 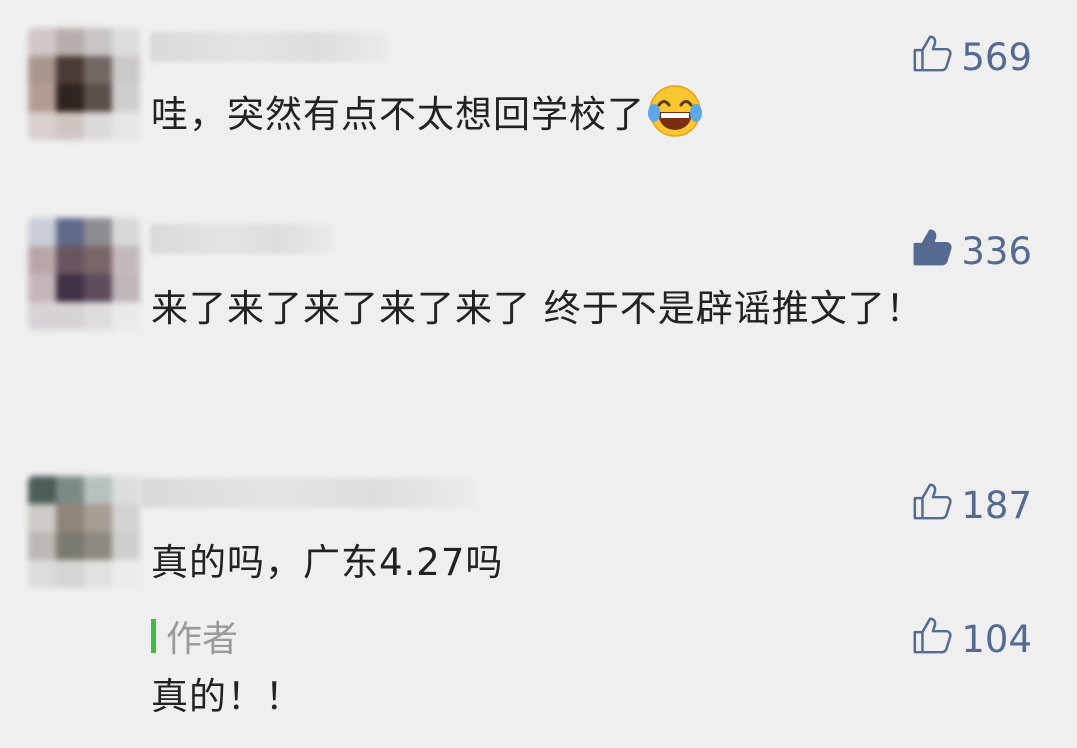 I want to click on like-button: 187, so click(x=971, y=505).